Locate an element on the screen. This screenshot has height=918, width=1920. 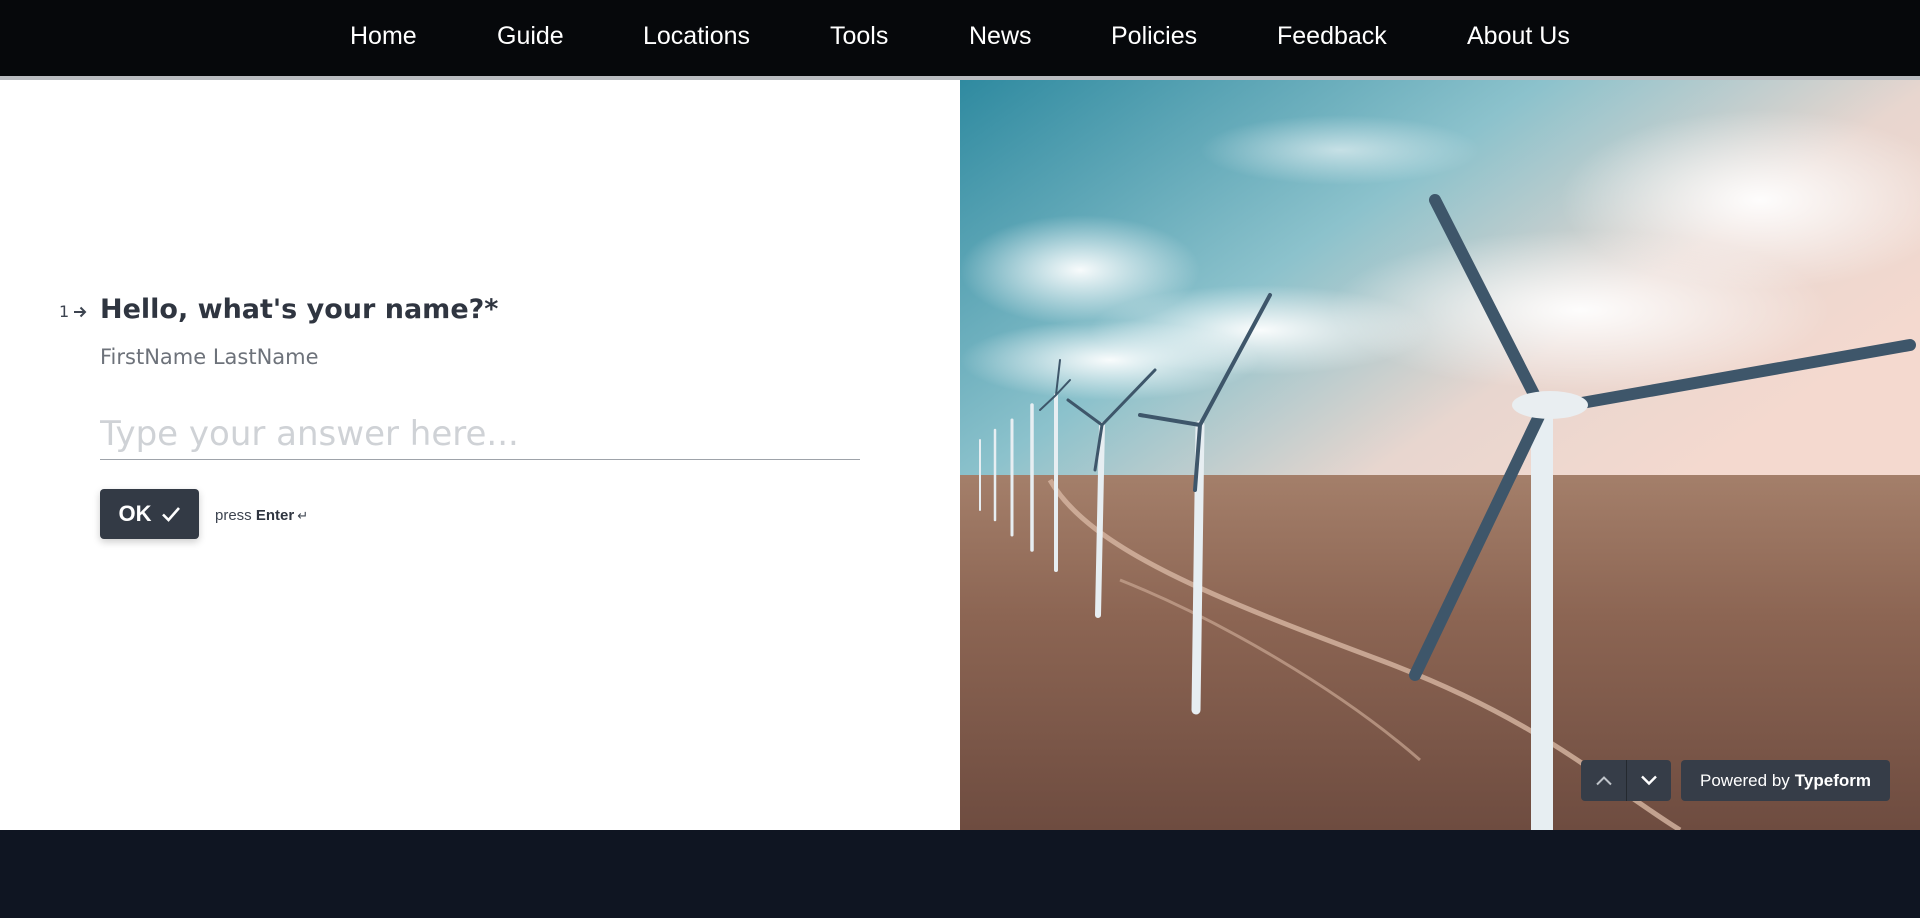
powered-by-typeform-link: Powered by Typeform is located at coordinates (1785, 780).